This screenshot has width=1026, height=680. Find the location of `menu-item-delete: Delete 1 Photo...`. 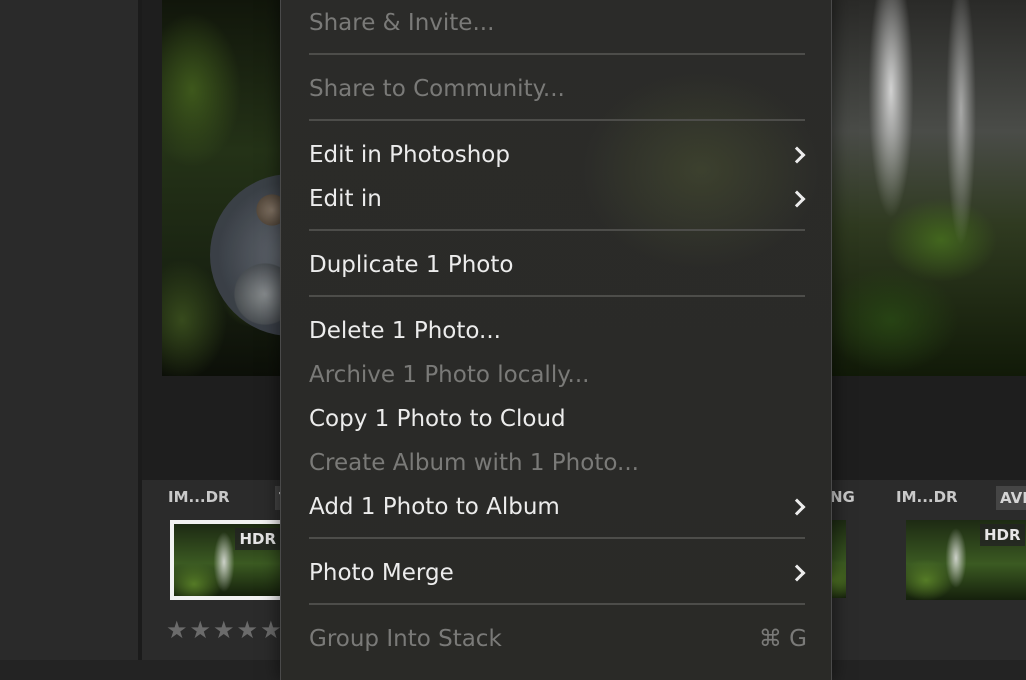

menu-item-delete: Delete 1 Photo... is located at coordinates (558, 331).